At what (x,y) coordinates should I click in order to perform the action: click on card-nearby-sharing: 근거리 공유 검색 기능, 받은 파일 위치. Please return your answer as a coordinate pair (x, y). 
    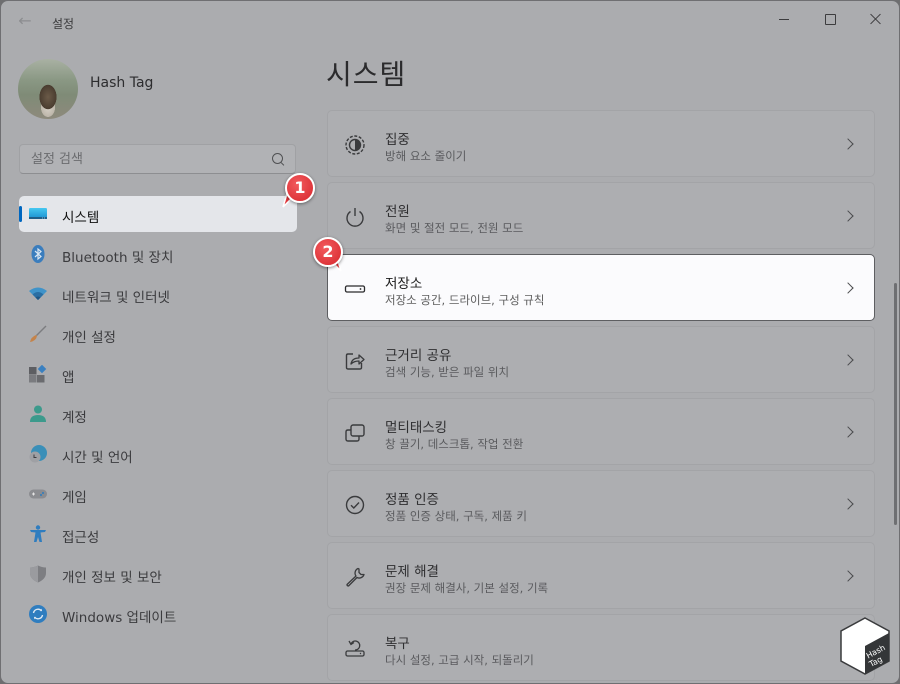
    Looking at the image, I should click on (601, 359).